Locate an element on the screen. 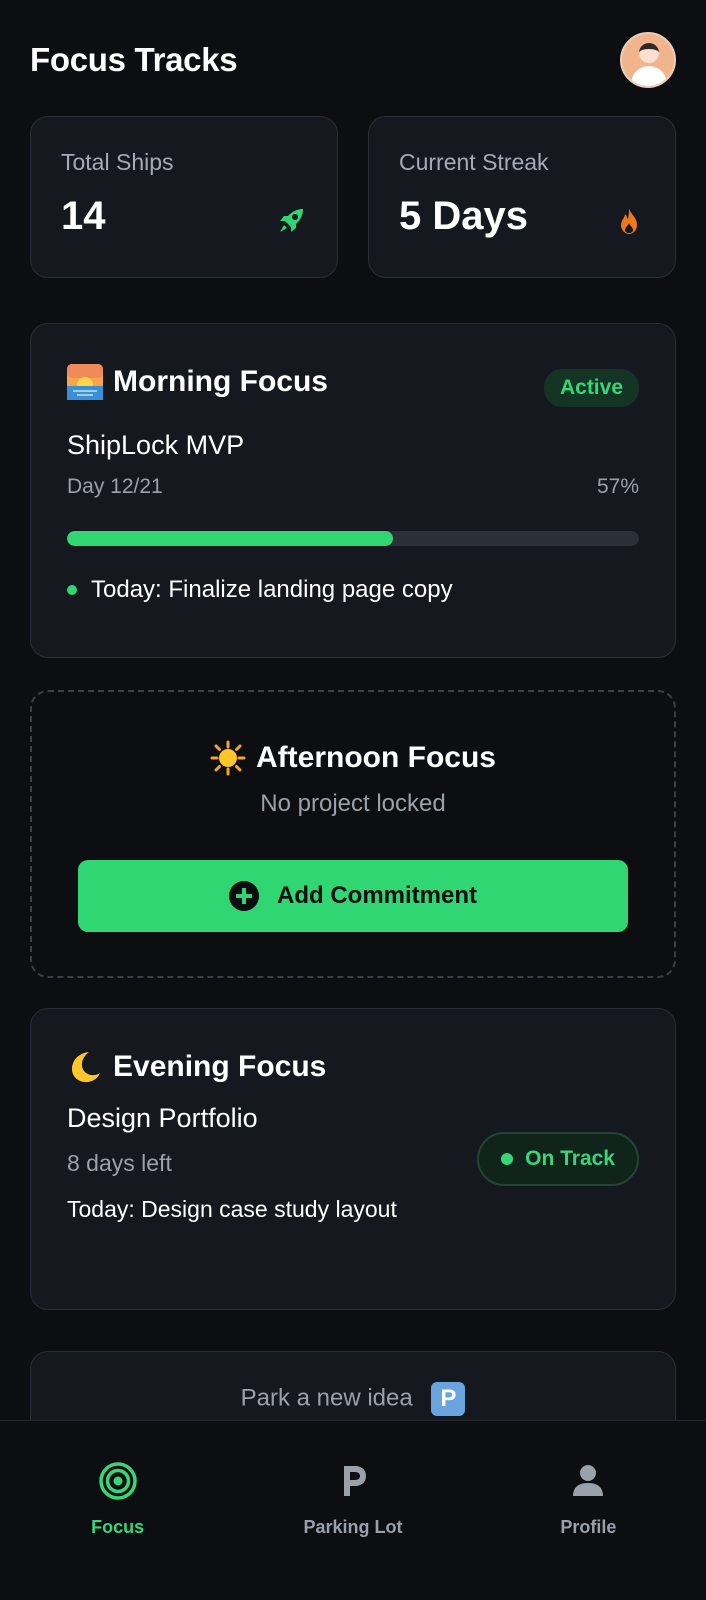 This screenshot has height=1600, width=706. on-track-status-badge: On Track is located at coordinates (558, 1159).